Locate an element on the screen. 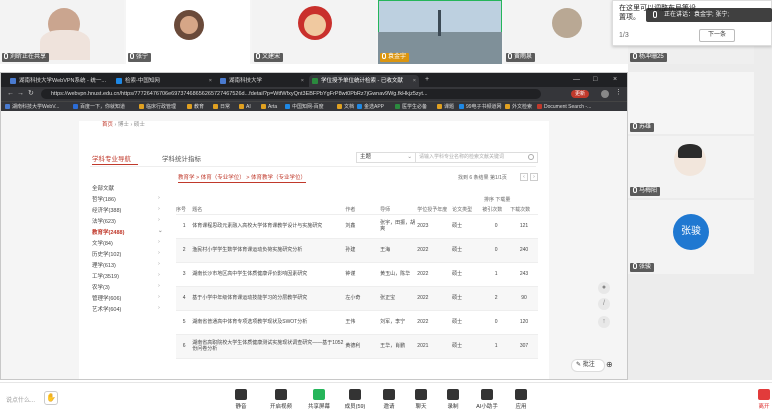  reload-icon: ↻ is located at coordinates (31, 94).